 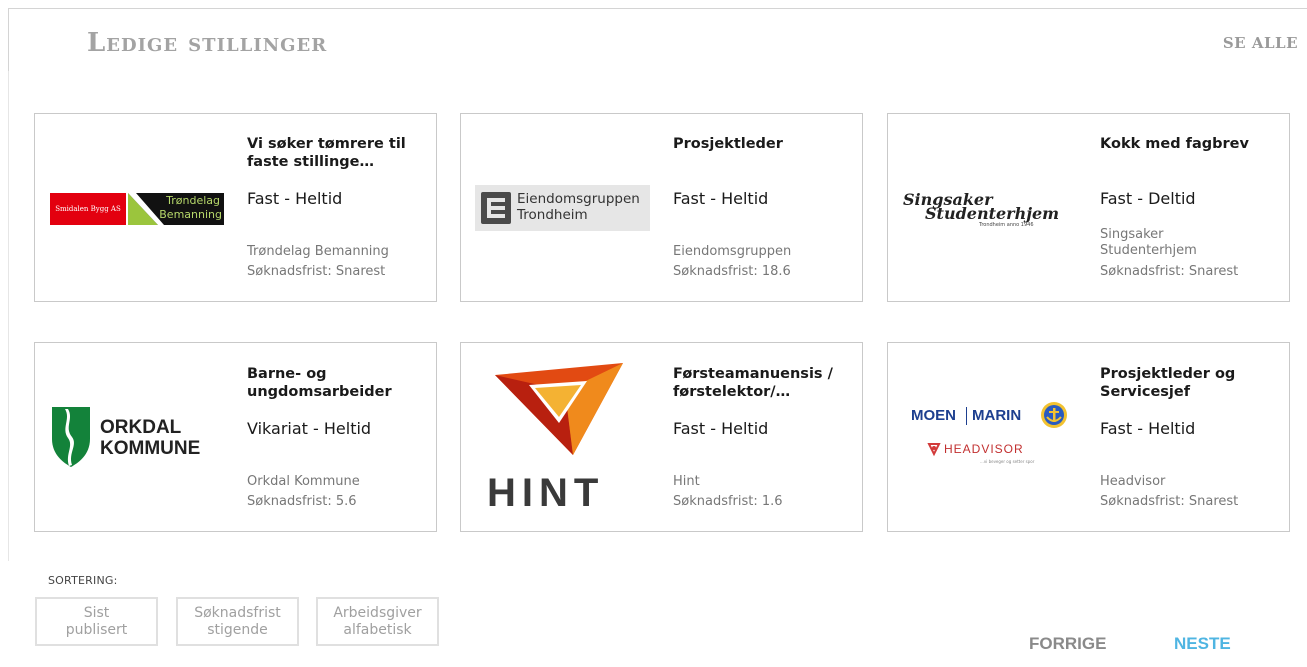 What do you see at coordinates (984, 449) in the screenshot?
I see `headvisor-logo-text: HEADVISOR` at bounding box center [984, 449].